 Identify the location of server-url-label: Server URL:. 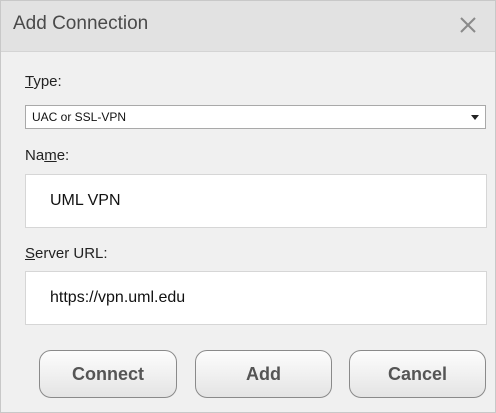
(66, 253).